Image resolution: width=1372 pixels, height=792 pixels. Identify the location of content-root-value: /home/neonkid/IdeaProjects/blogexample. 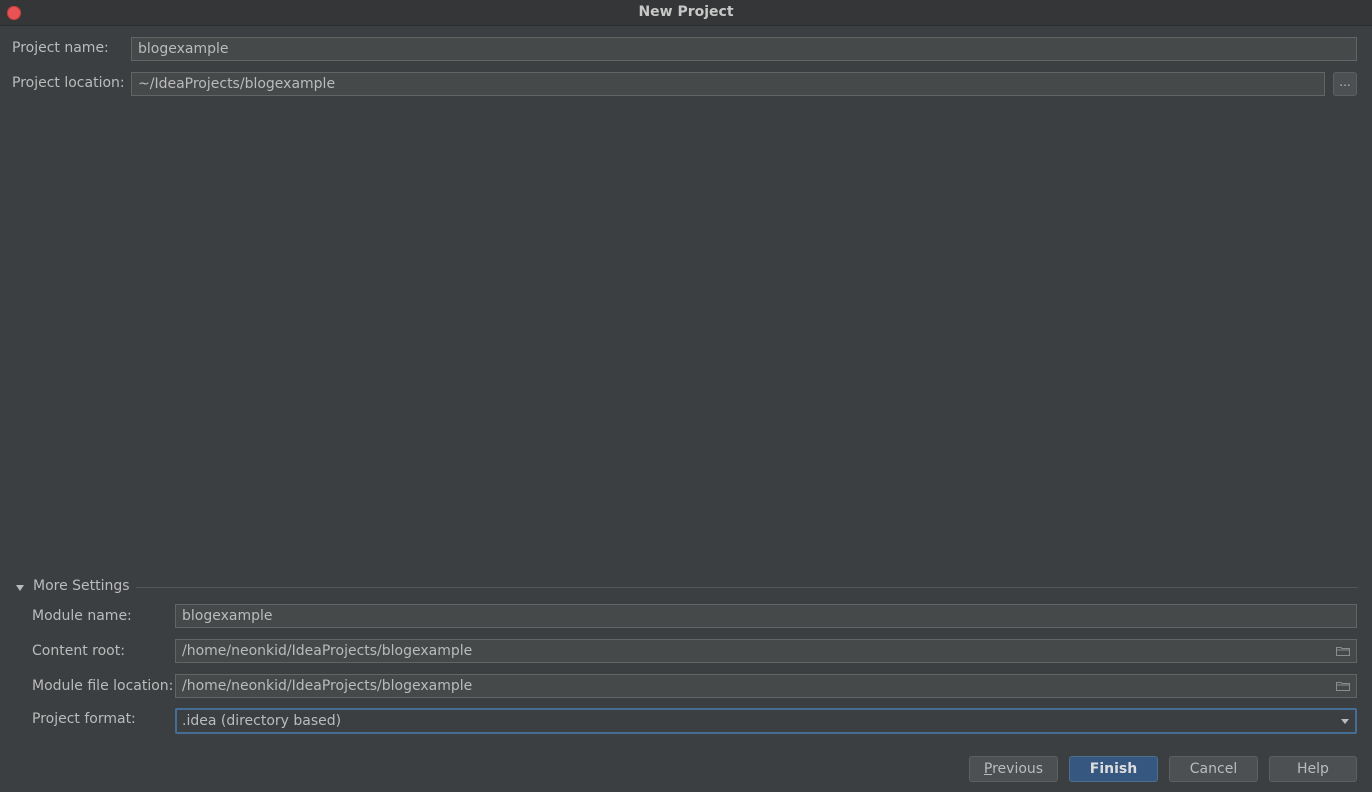
(327, 651).